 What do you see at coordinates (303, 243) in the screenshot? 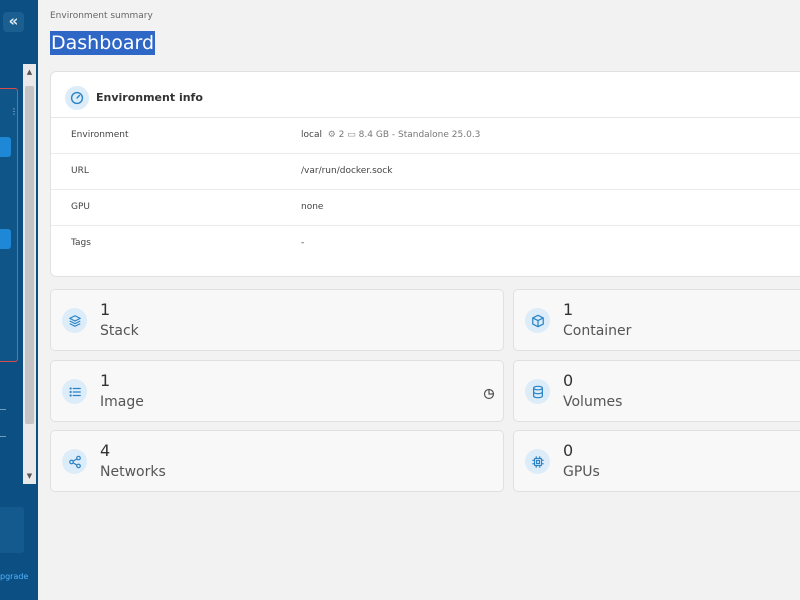
I see `info-value-tags: -` at bounding box center [303, 243].